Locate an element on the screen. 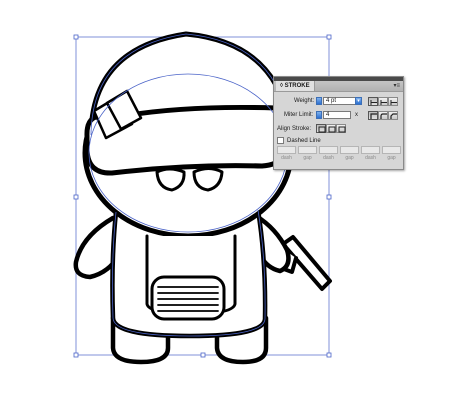 Image resolution: width=450 pixels, height=406 pixels. dash-2-label: dash is located at coordinates (328, 158).